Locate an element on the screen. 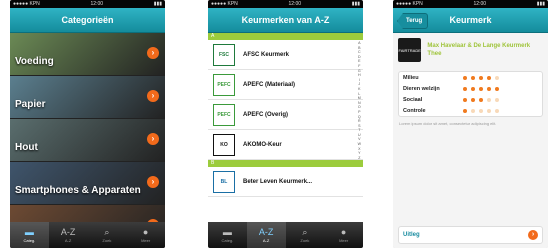 The width and height of the screenshot is (551, 248). rating-label: Milieu is located at coordinates (411, 77).